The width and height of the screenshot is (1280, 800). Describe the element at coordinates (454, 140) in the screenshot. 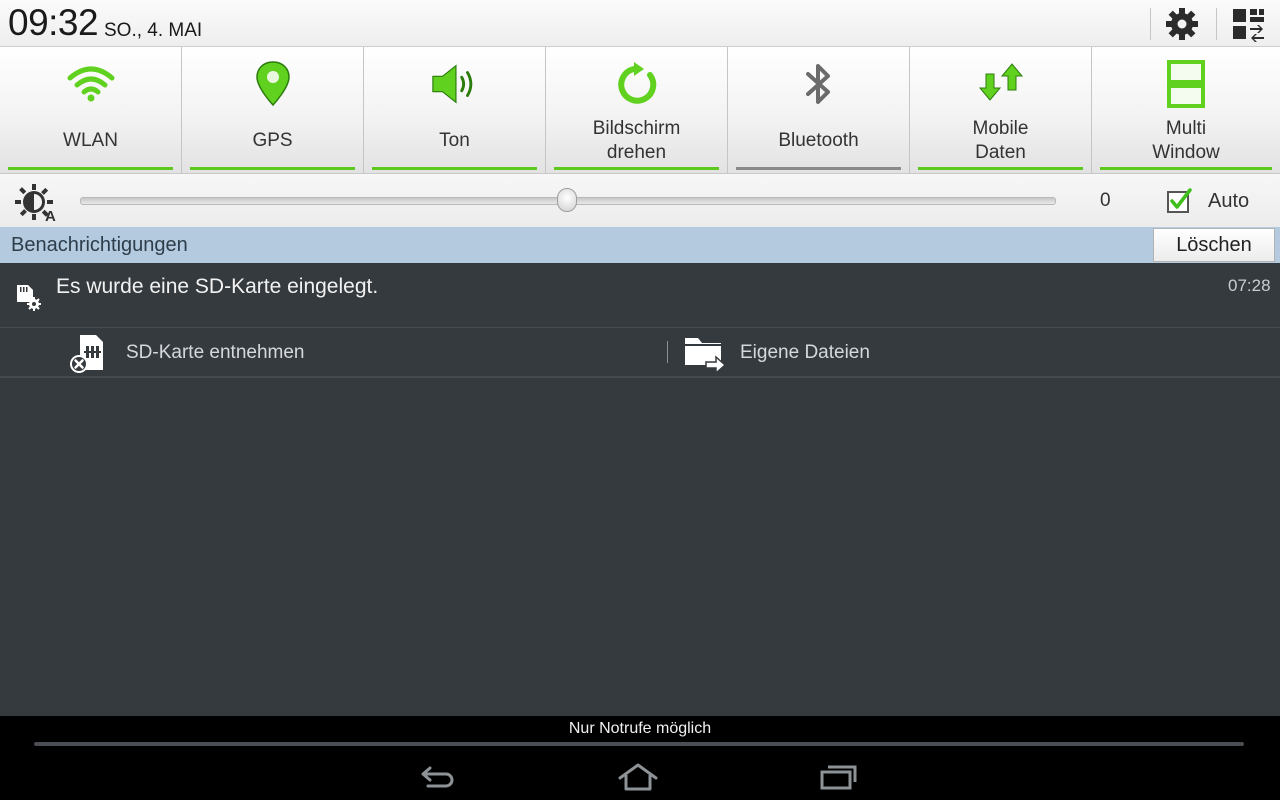

I see `toggle-label: Ton` at that location.